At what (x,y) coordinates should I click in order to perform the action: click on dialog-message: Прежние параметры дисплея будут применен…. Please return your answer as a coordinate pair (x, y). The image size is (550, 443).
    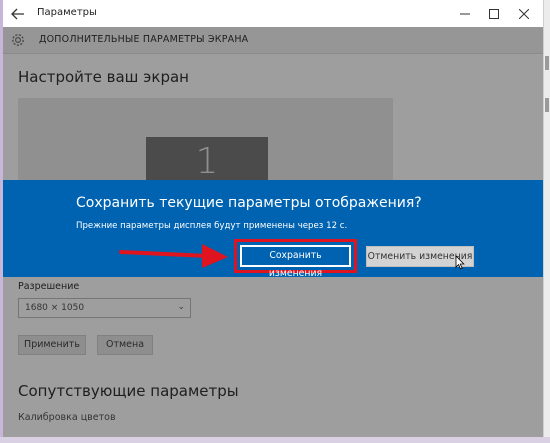
    Looking at the image, I should click on (212, 226).